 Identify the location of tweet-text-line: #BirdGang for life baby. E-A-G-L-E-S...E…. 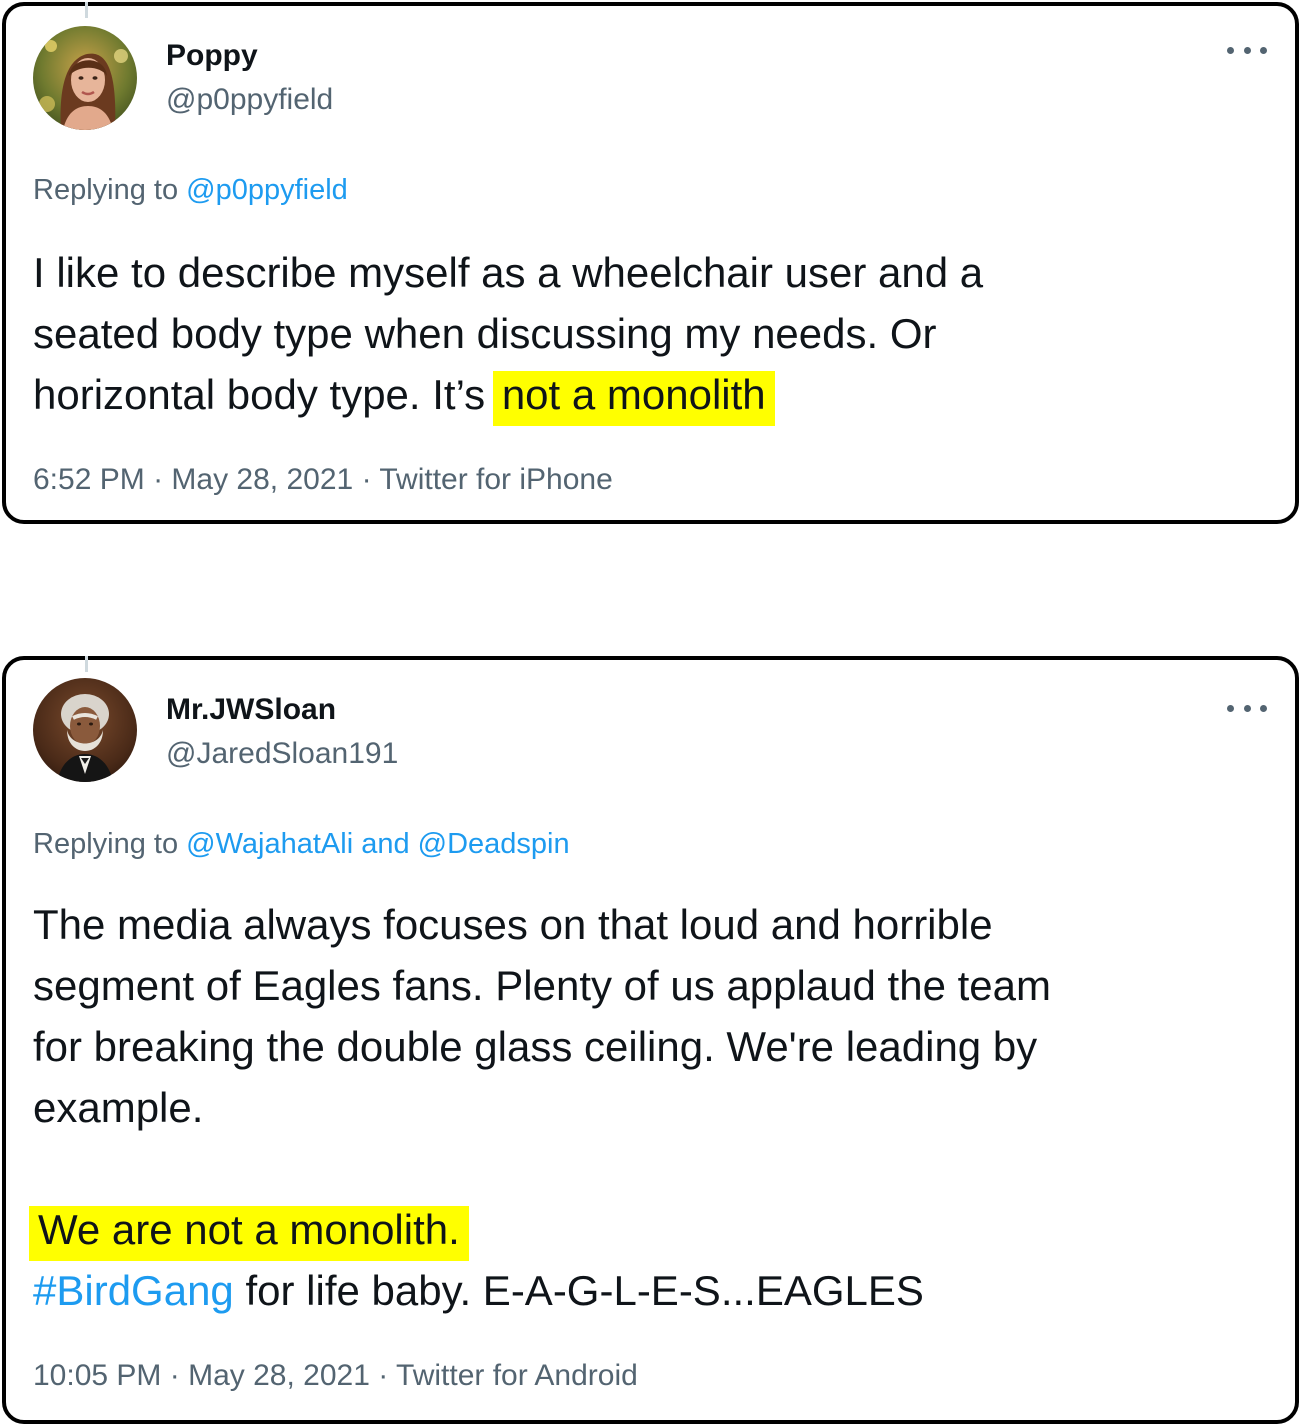
(648, 1290).